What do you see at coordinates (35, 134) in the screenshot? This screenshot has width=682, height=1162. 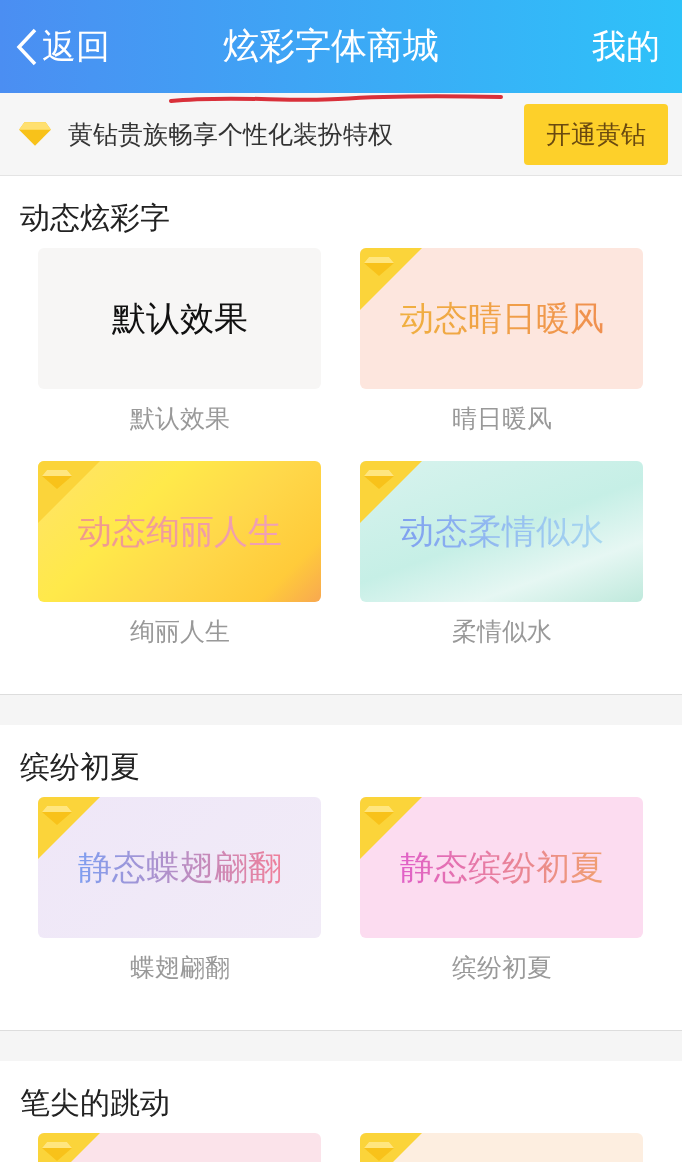 I see `diamond-icon` at bounding box center [35, 134].